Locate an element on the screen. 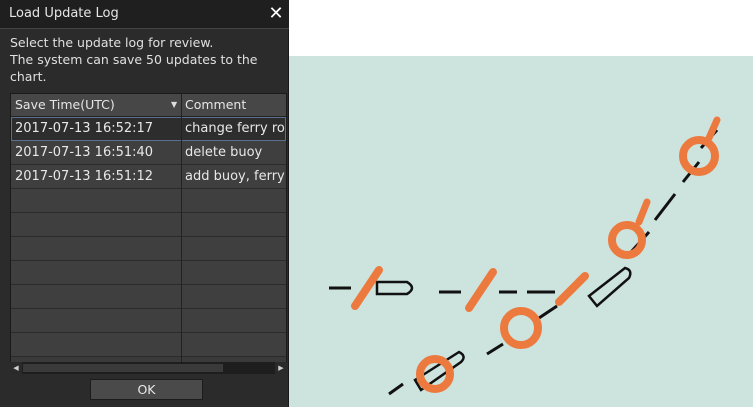 The height and width of the screenshot is (407, 753). row-comment: add buoy, ferry route is located at coordinates (235, 176).